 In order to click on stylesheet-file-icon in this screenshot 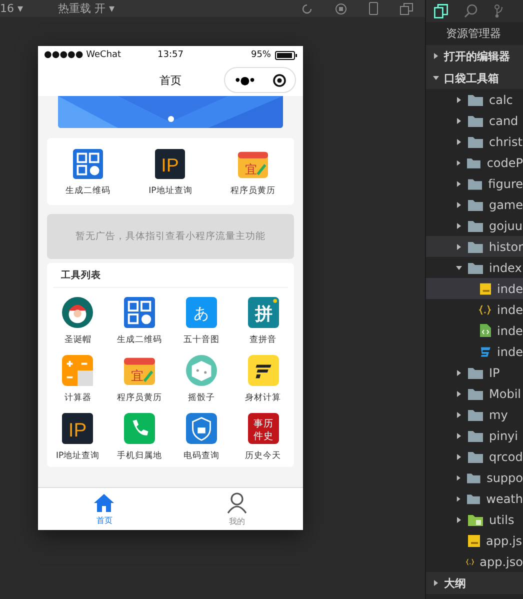, I will do `click(486, 352)`.